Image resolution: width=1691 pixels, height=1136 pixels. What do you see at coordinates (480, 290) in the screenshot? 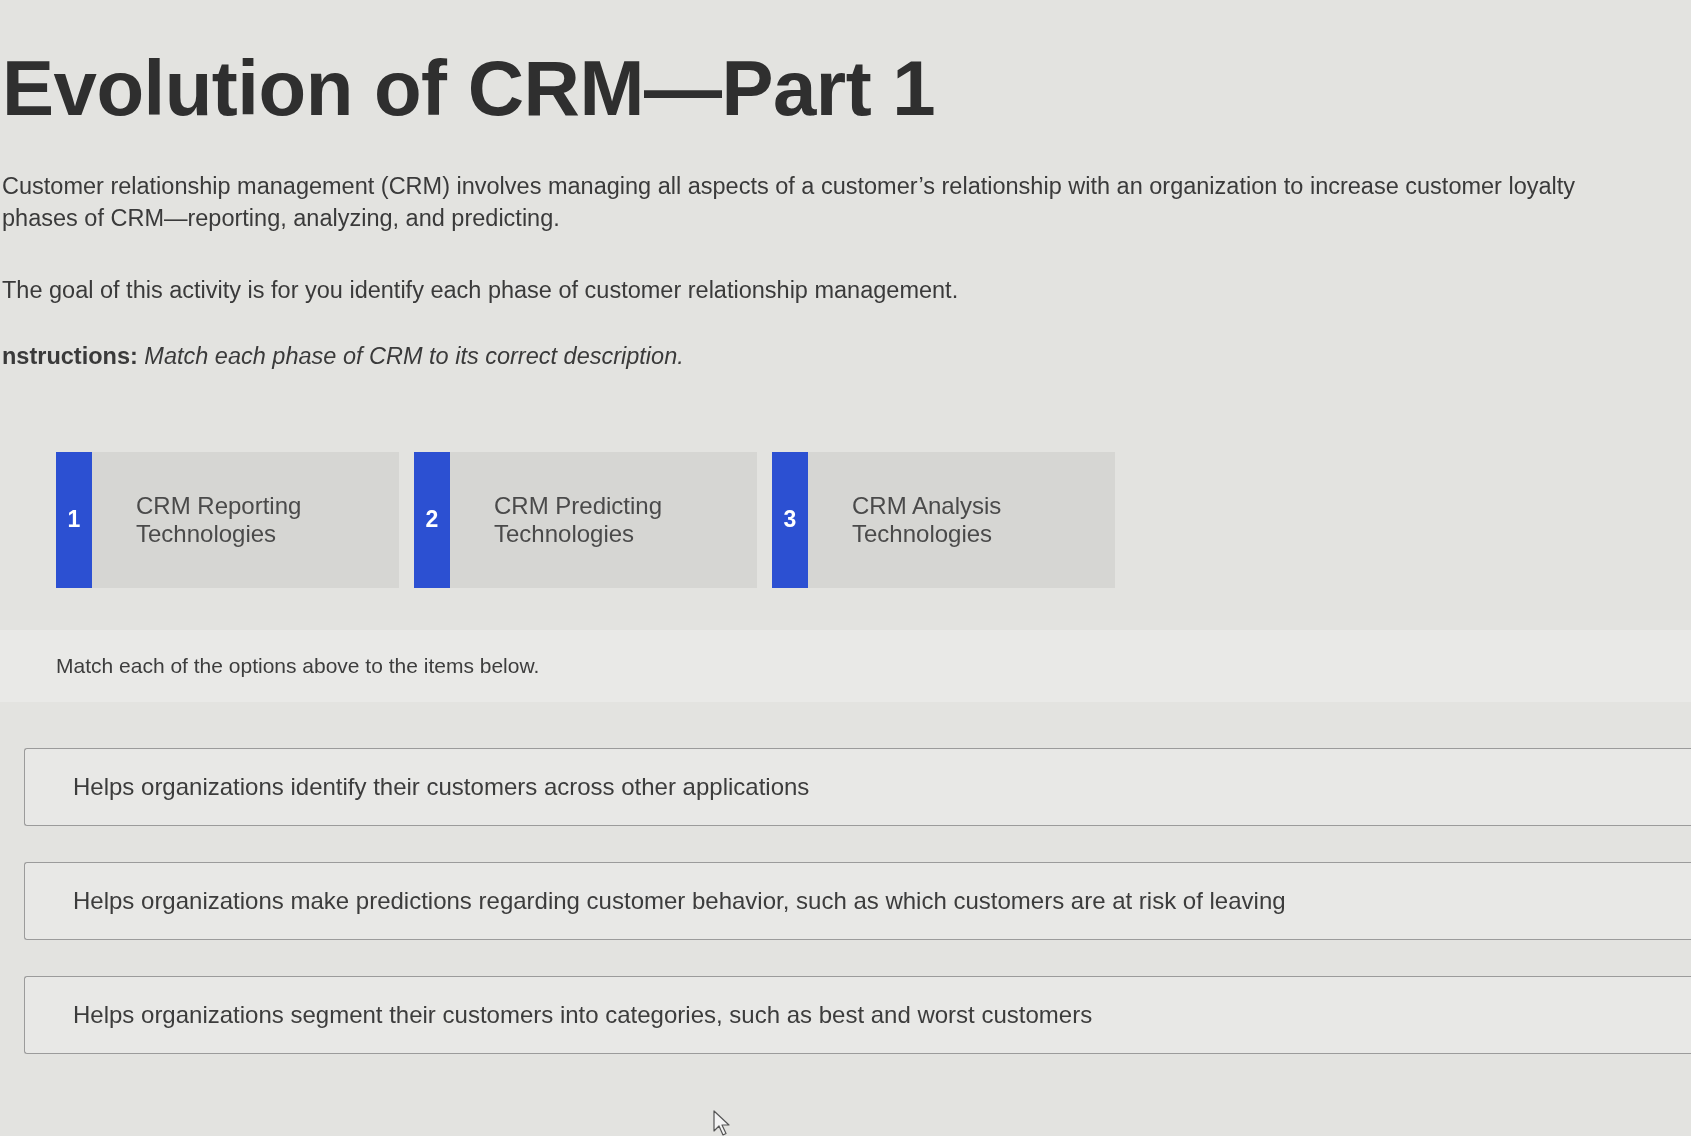
I see `goal-text: The goal of this activity is for you identify each phase of customer relationship management.` at bounding box center [480, 290].